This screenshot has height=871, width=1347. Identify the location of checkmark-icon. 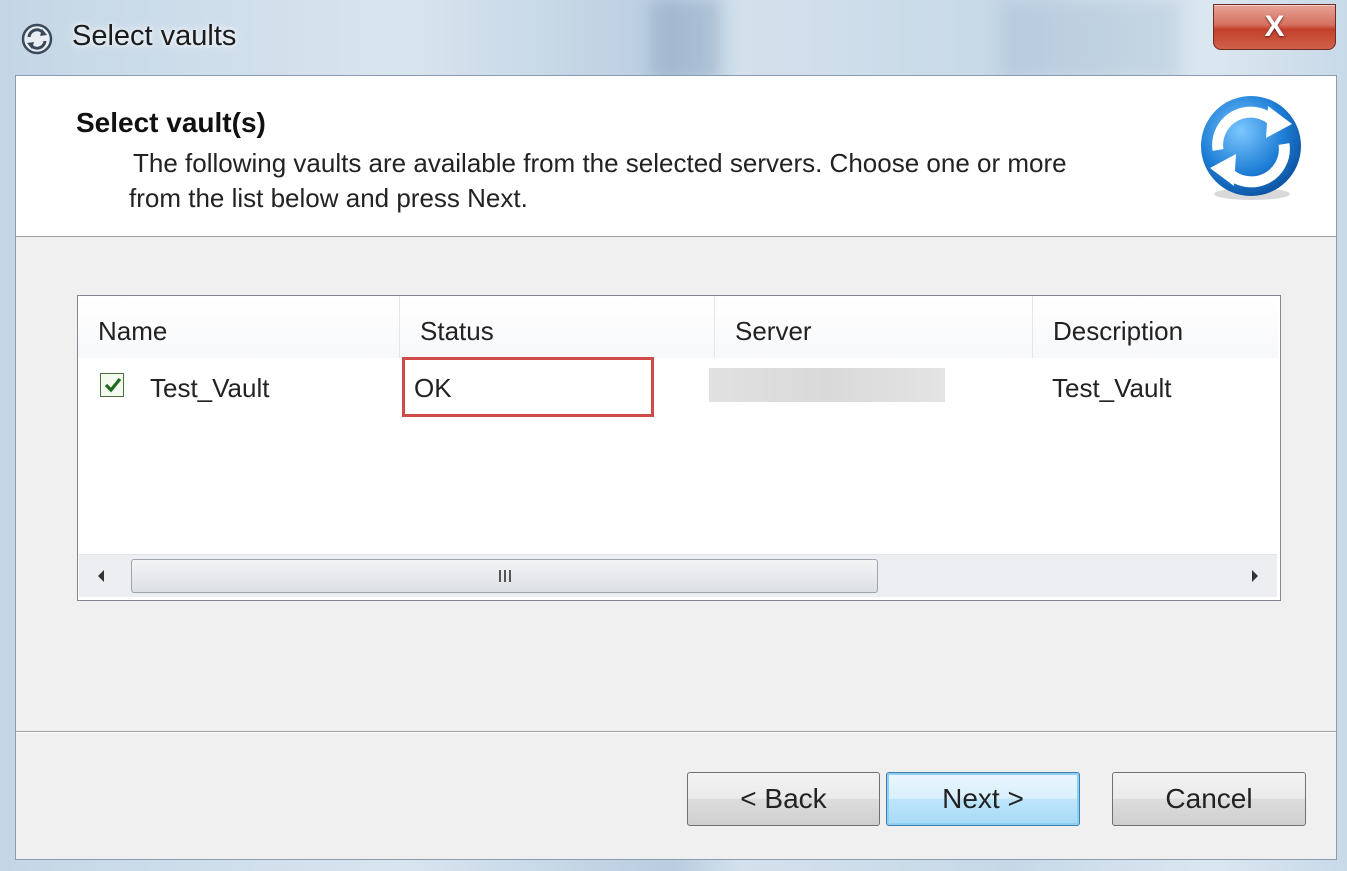
(113, 385).